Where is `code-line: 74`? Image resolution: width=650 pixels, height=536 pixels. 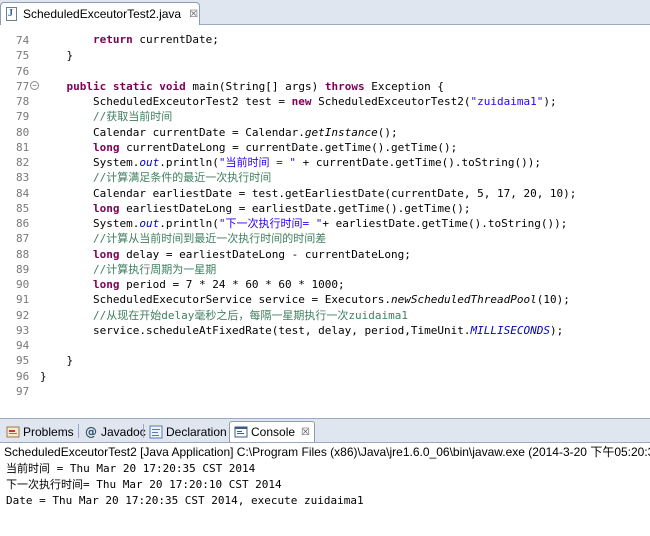 code-line: 74 is located at coordinates (325, 40).